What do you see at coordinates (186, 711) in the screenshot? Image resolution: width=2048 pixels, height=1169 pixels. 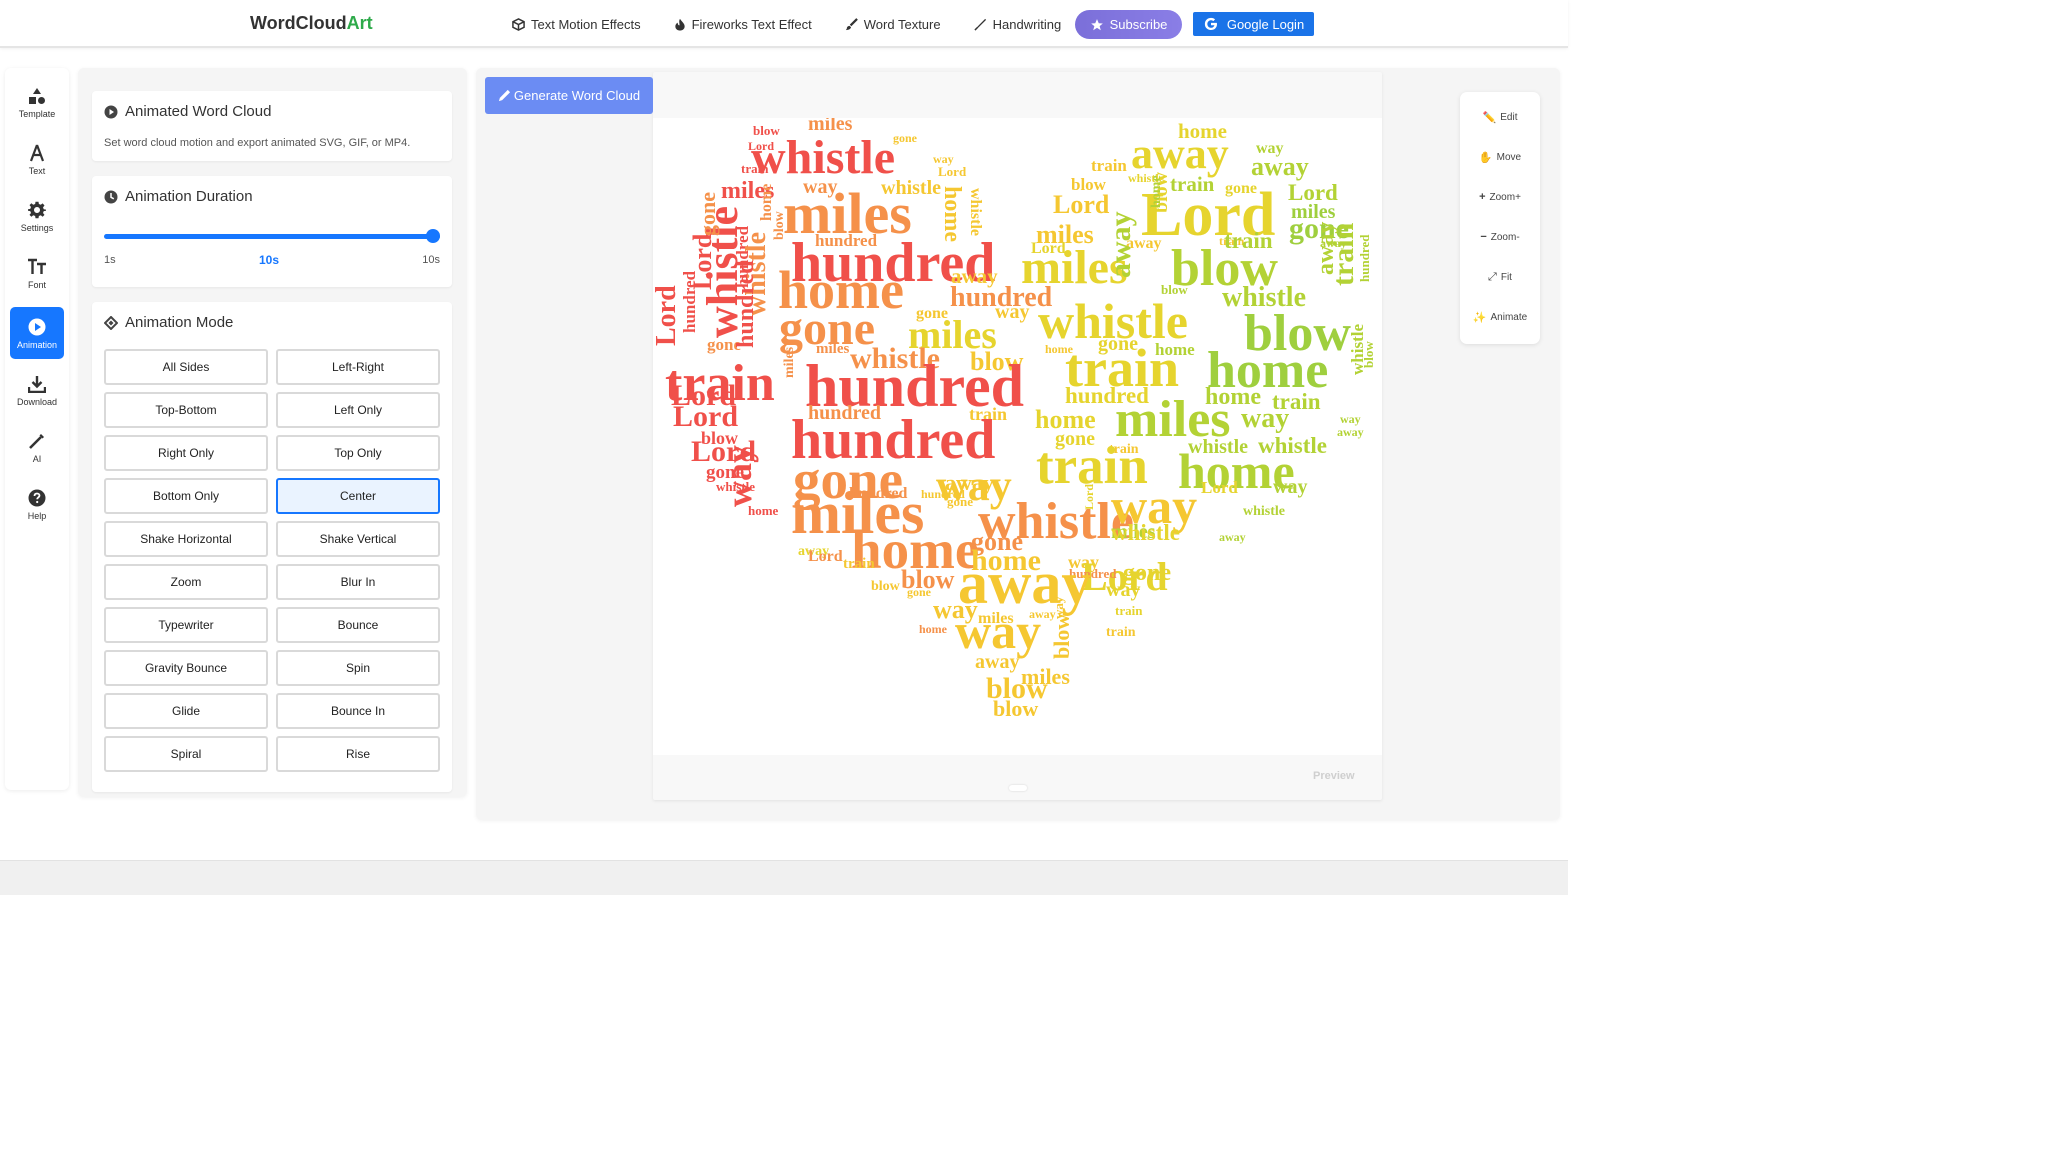 I see `mode-option-glide: Glide` at bounding box center [186, 711].